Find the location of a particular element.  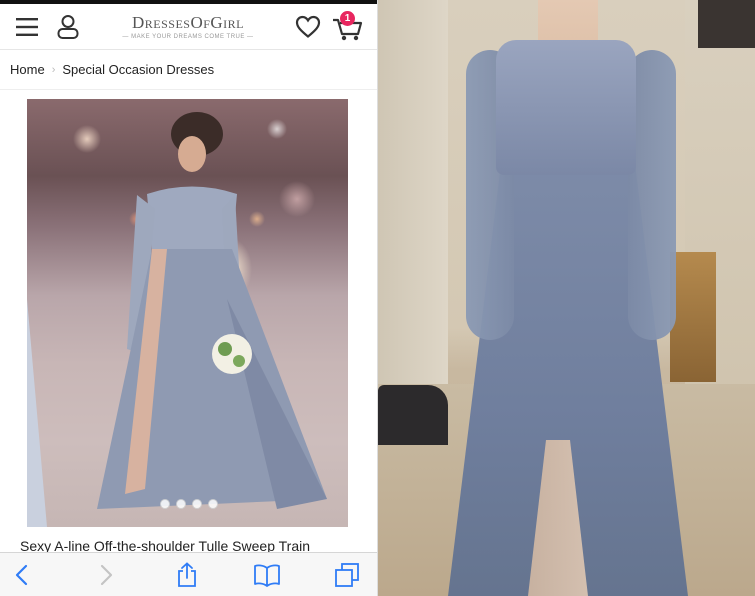

breadcrumb-category-link: Special Occasion Dresses is located at coordinates (138, 69).